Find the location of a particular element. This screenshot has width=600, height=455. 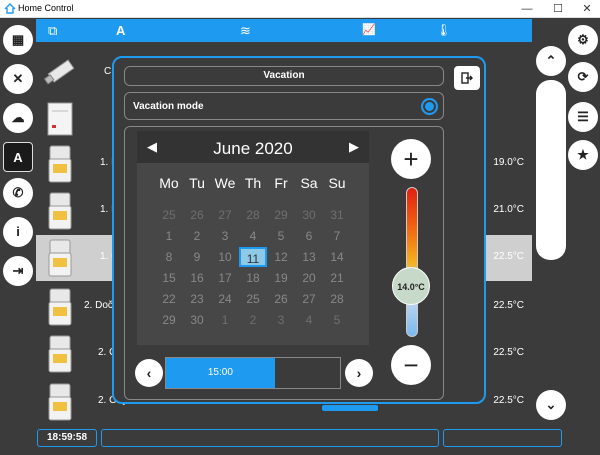

calendar-day: 18 is located at coordinates (253, 278).